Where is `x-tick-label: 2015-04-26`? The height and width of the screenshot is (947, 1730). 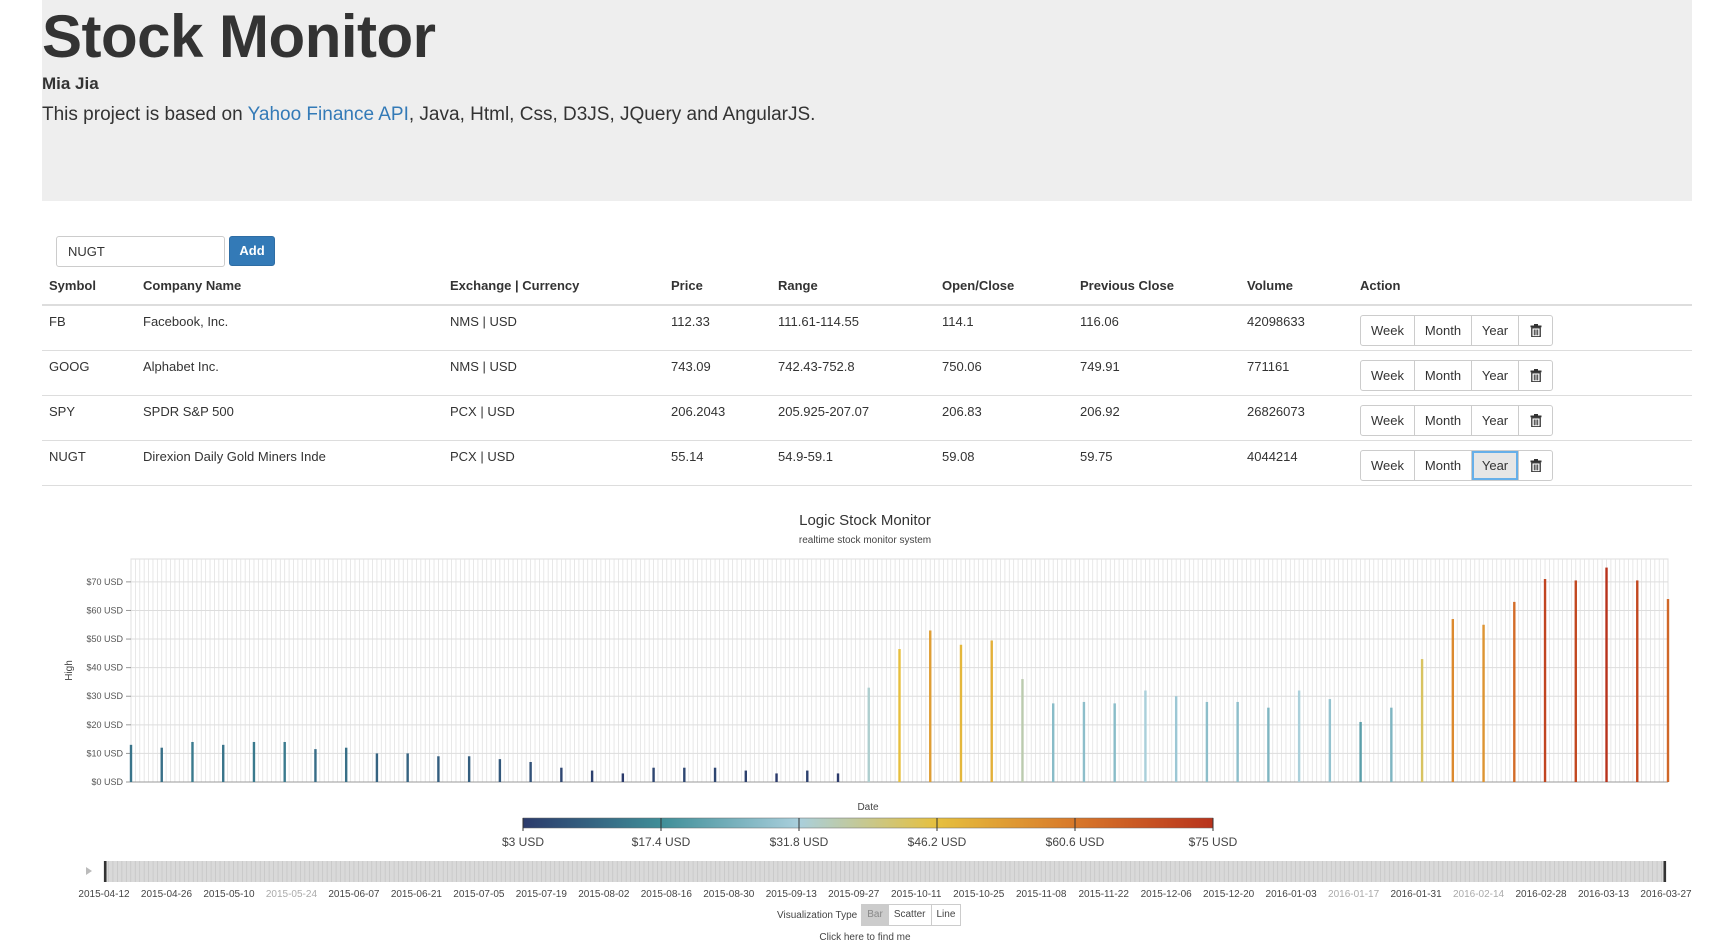
x-tick-label: 2015-04-26 is located at coordinates (167, 894).